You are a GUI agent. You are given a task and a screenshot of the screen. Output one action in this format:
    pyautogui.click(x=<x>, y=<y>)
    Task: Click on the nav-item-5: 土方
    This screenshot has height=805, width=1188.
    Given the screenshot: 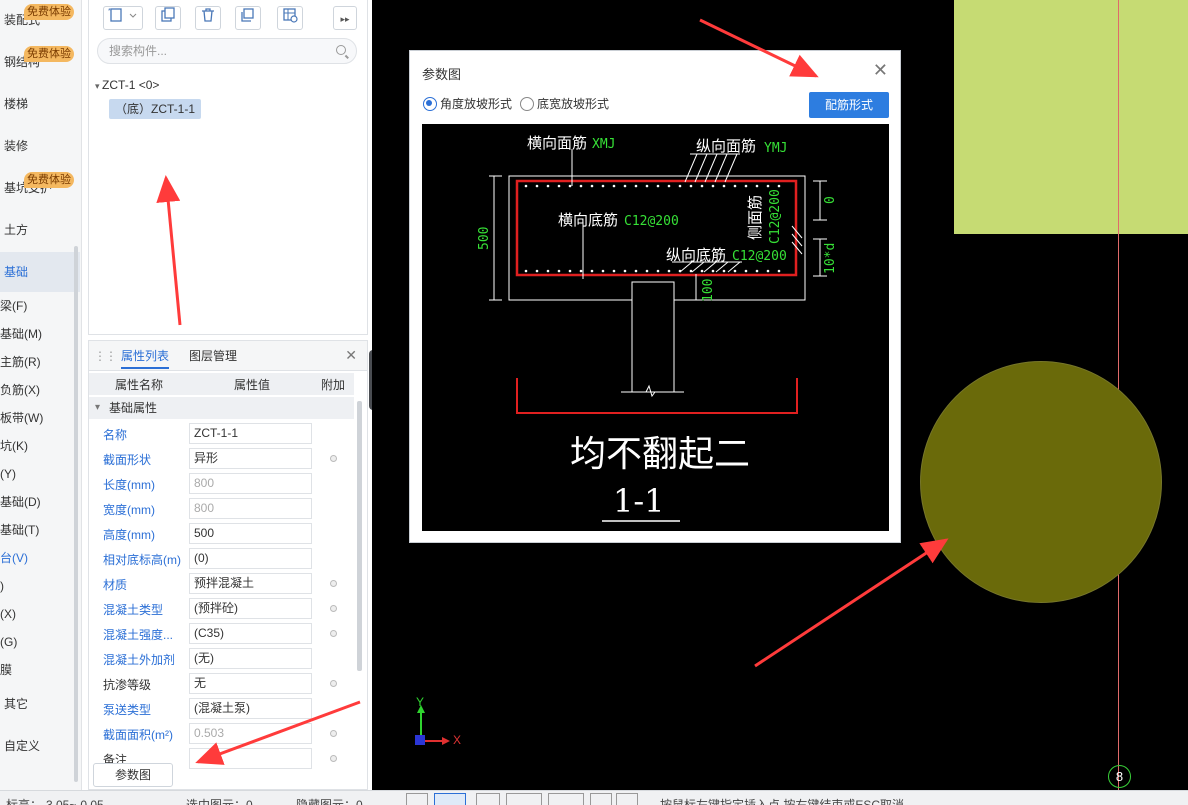 What is the action you would take?
    pyautogui.click(x=40, y=230)
    